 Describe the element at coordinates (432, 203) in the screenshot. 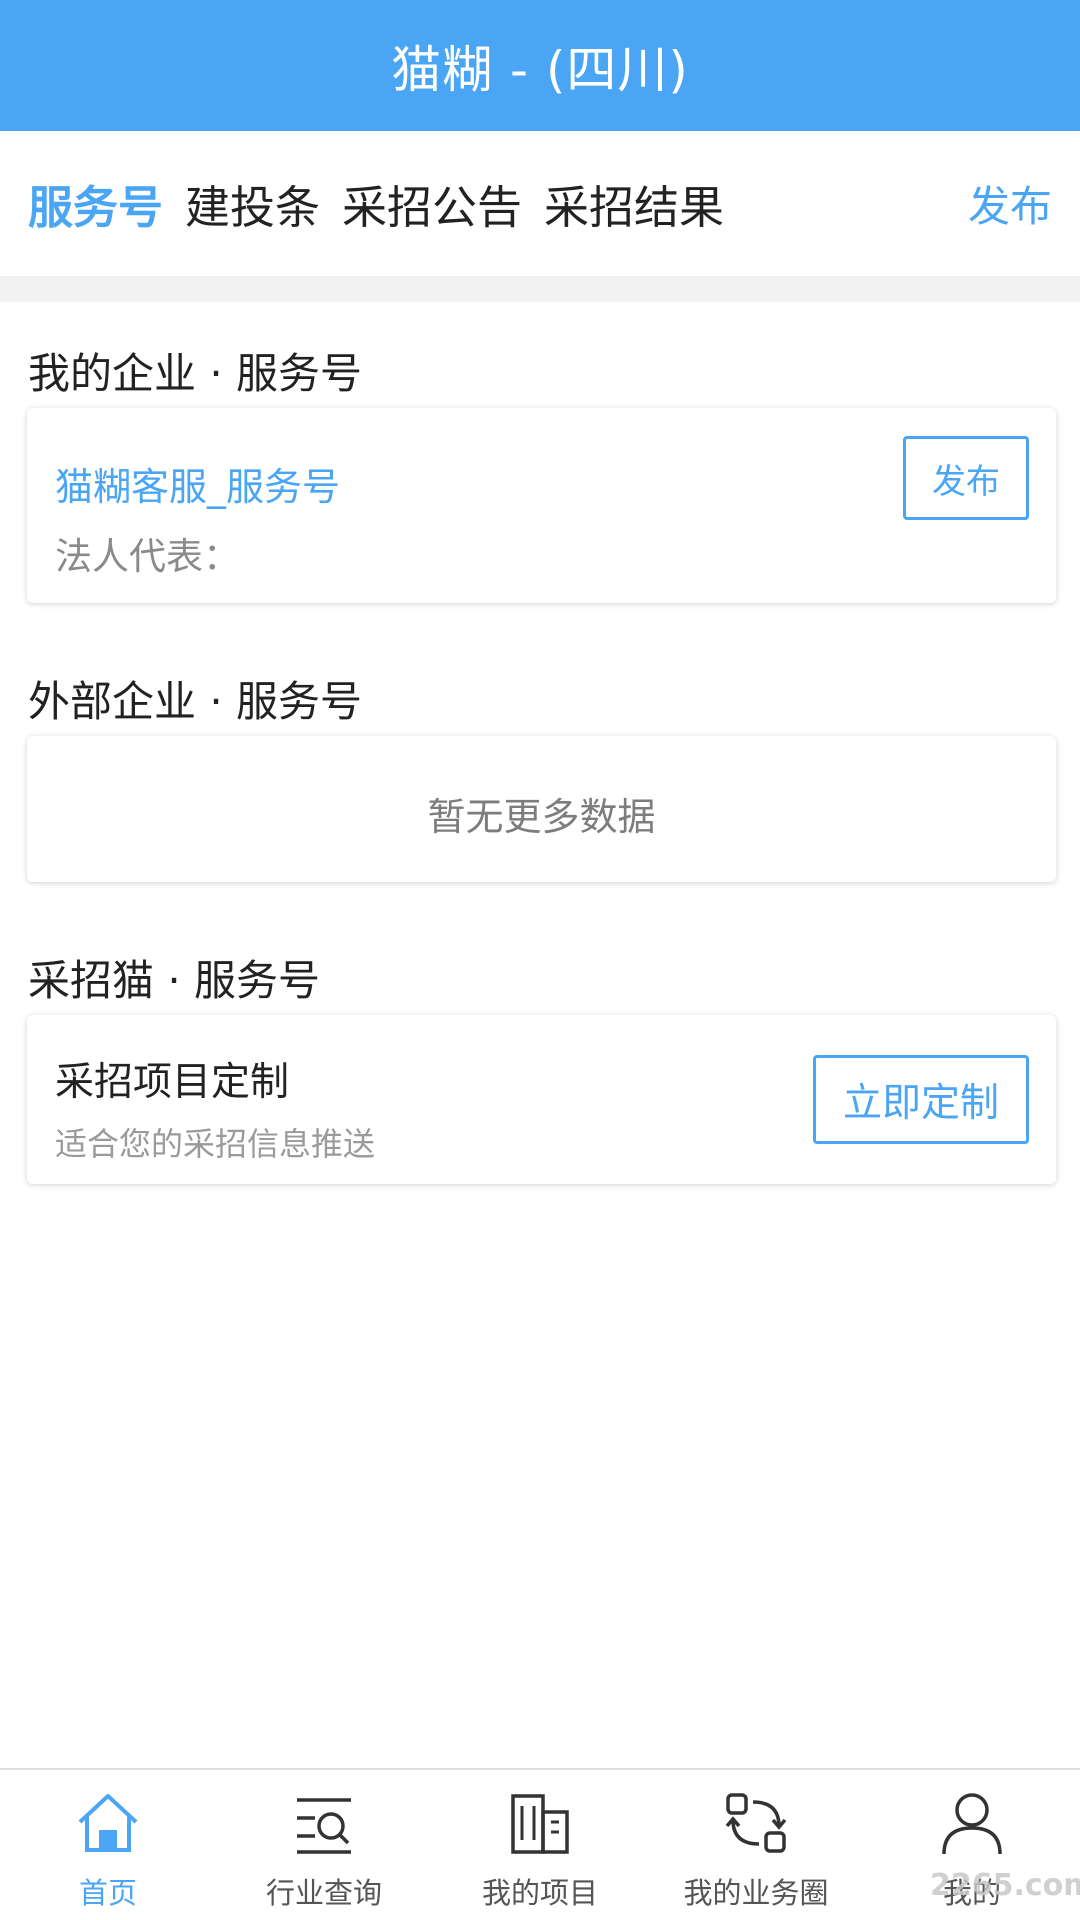

I see `tab-procurement-notice: 采招公告` at that location.